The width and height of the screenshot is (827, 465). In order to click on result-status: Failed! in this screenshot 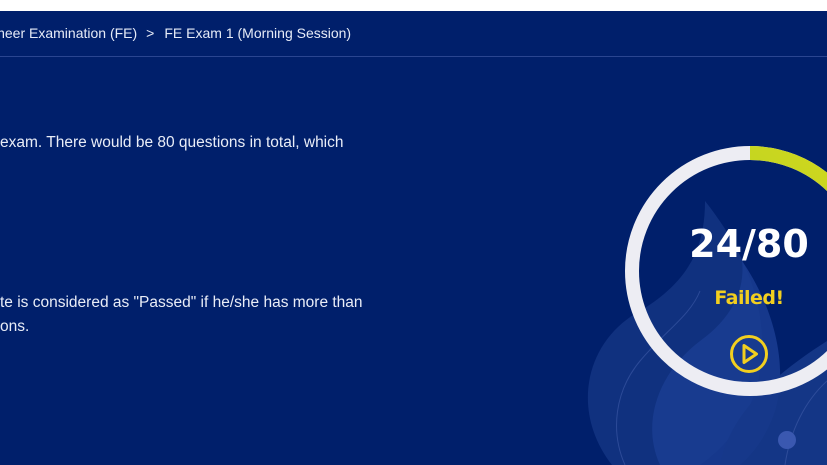, I will do `click(749, 298)`.